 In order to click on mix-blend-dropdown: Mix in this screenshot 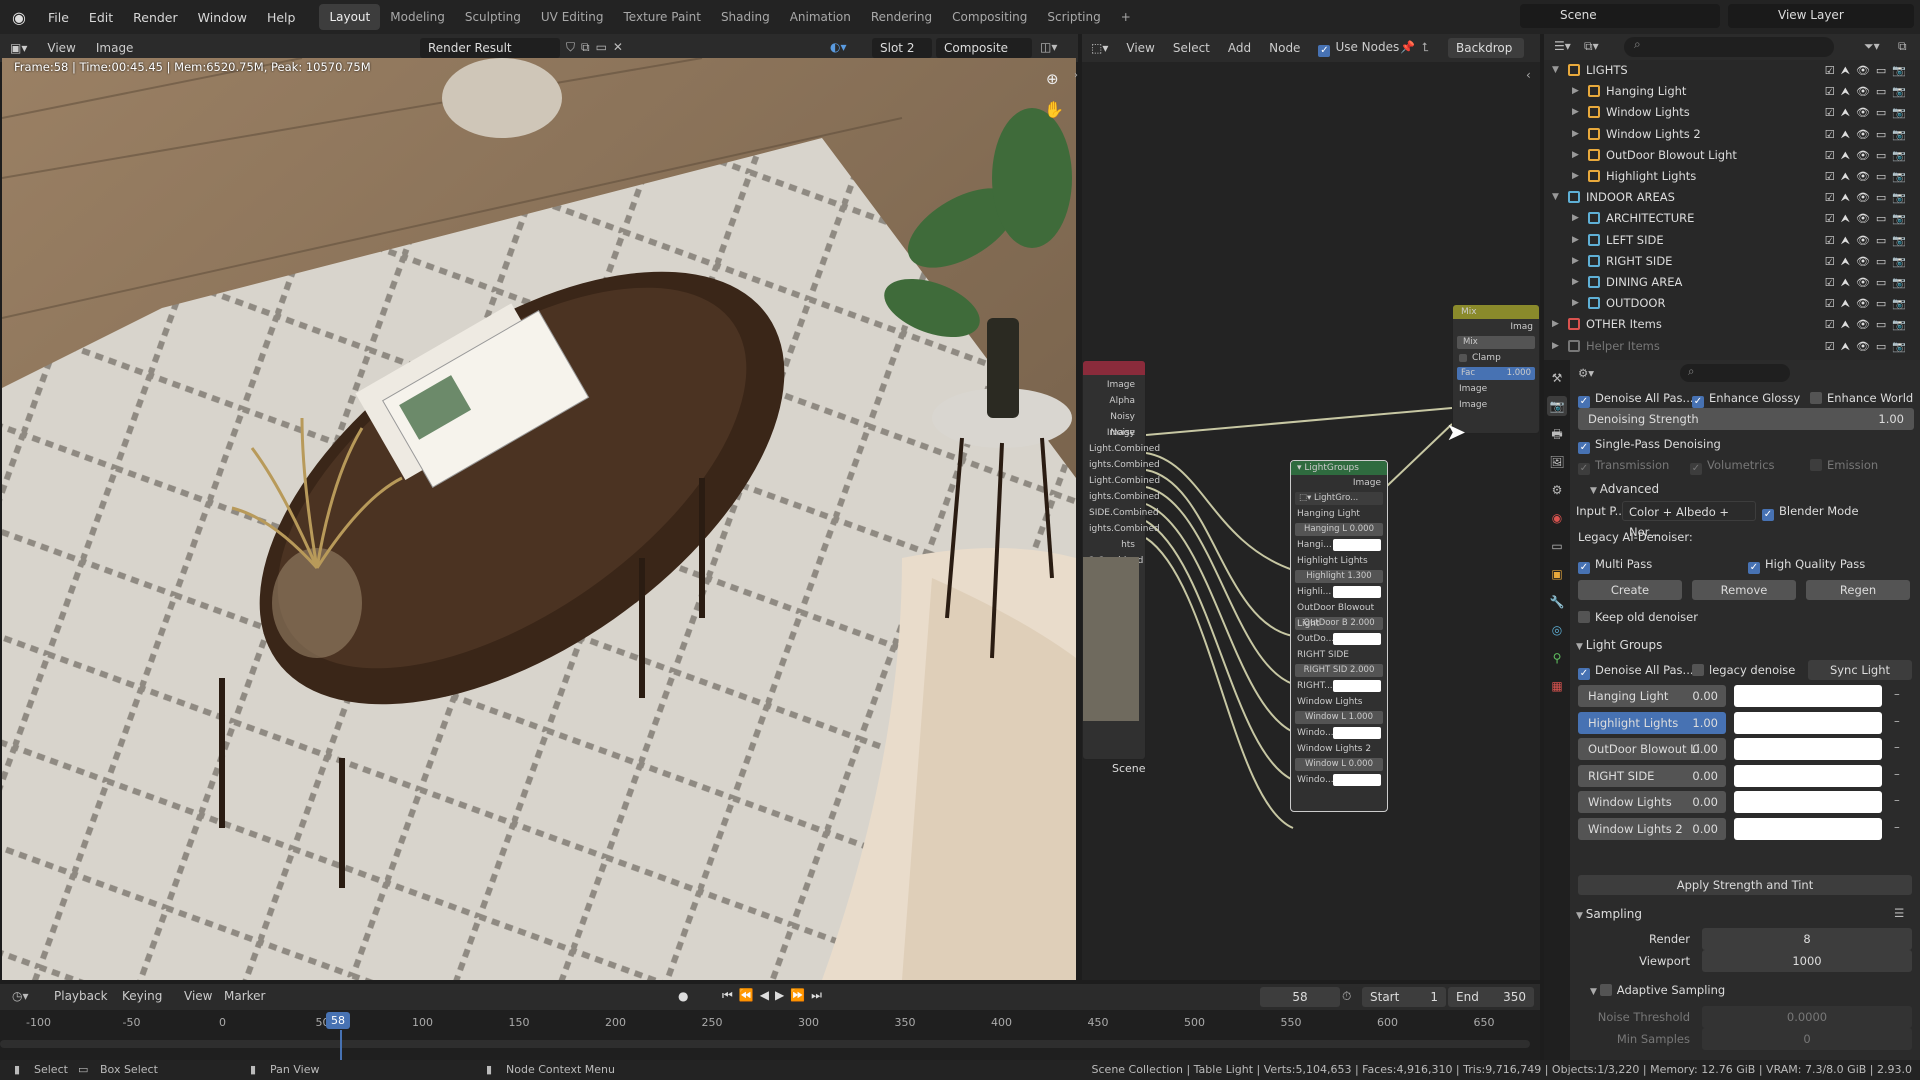, I will do `click(1496, 342)`.